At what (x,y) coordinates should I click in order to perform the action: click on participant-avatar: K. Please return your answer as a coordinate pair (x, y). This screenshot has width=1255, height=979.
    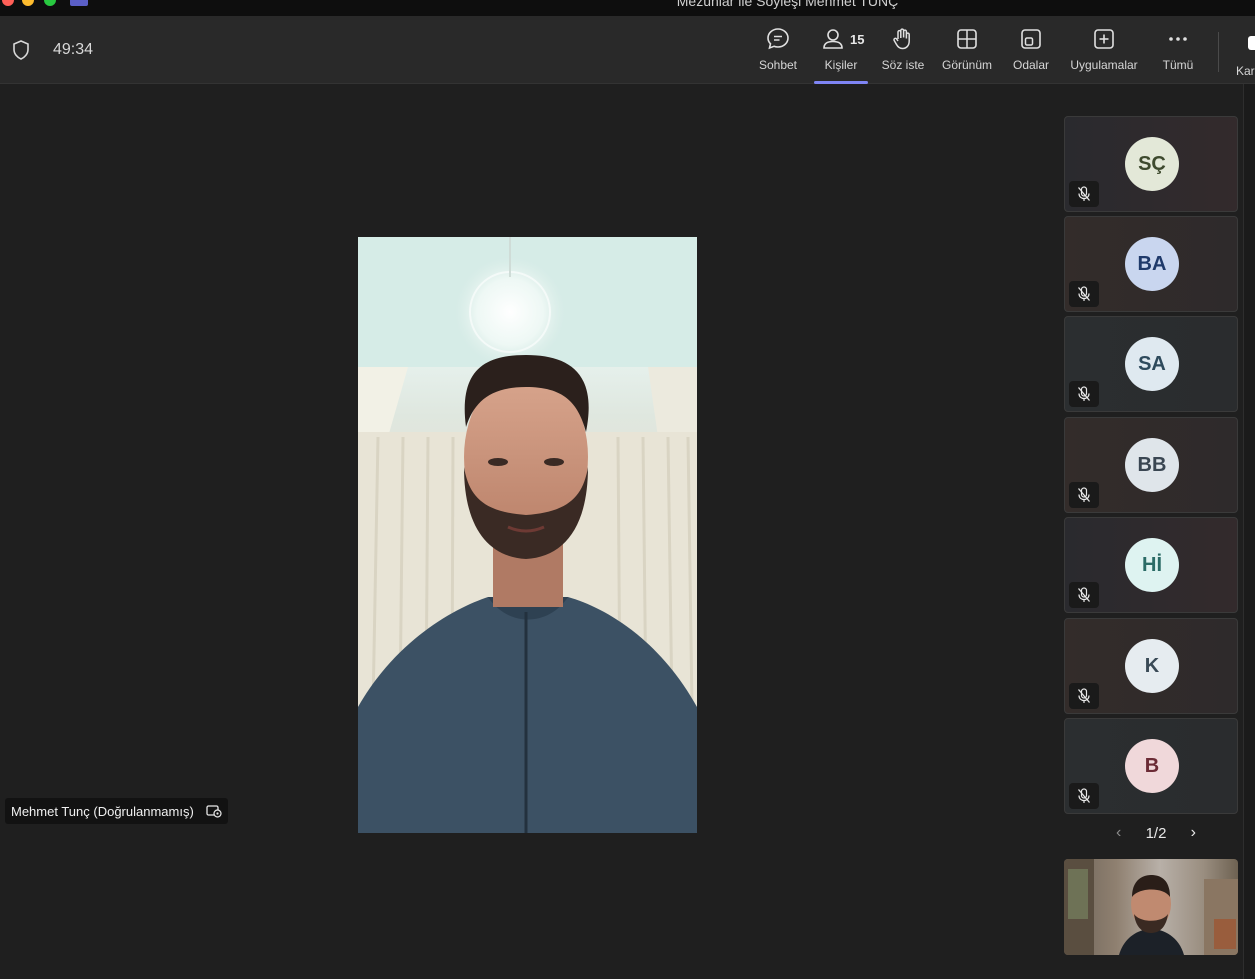
    Looking at the image, I should click on (1152, 666).